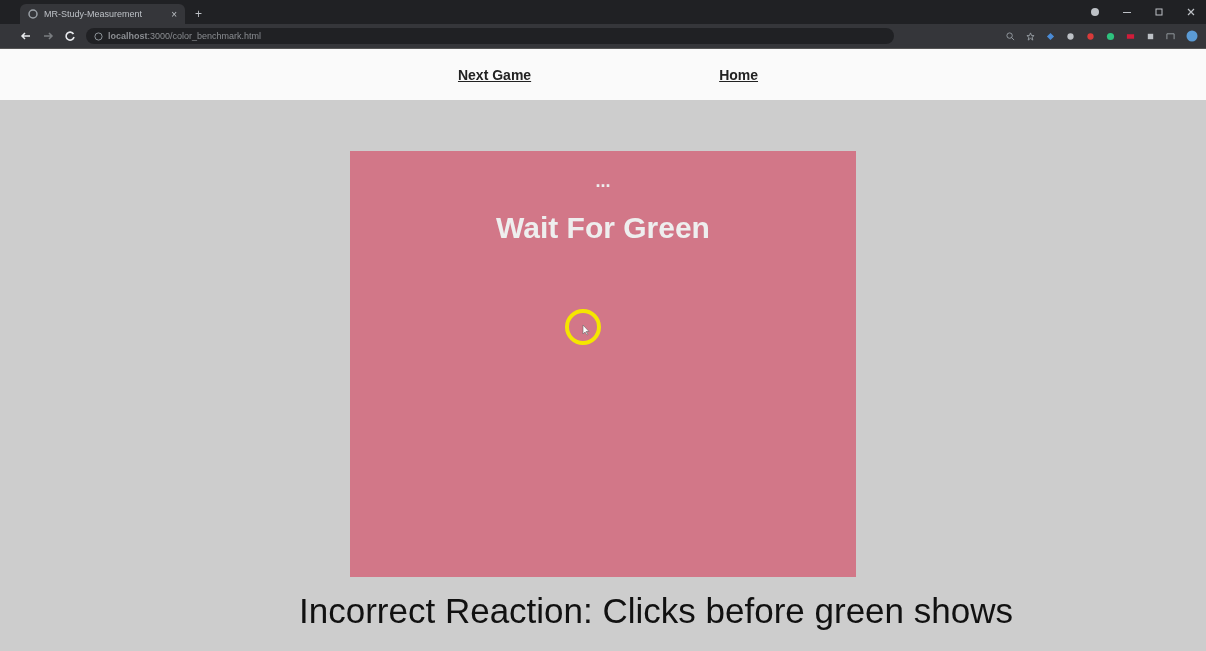 The height and width of the screenshot is (651, 1206). Describe the element at coordinates (739, 74) in the screenshot. I see `nav-link: Home` at that location.